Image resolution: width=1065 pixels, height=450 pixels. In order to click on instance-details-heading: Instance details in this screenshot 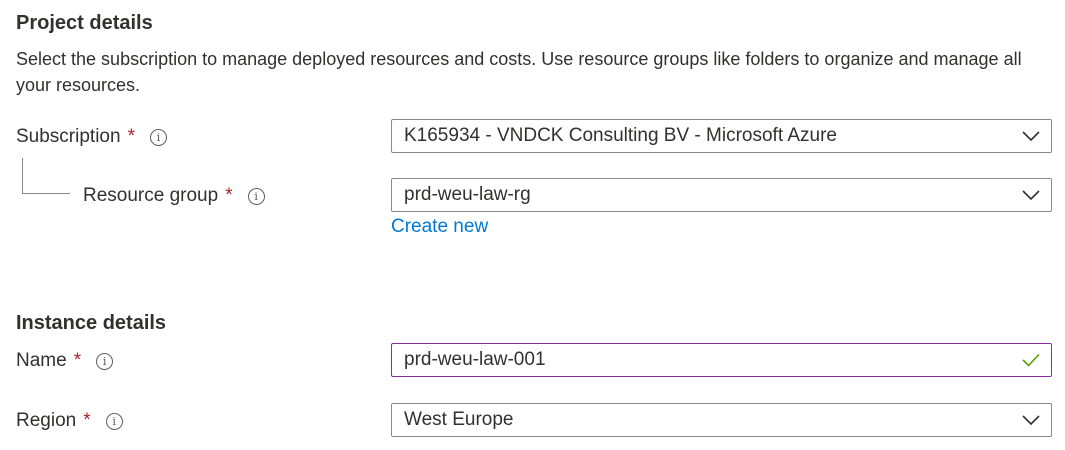, I will do `click(91, 323)`.